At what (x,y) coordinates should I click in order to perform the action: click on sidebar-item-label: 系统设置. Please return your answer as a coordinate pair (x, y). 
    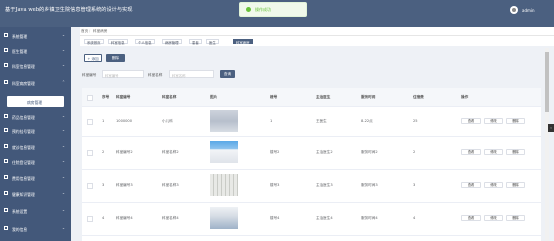
    Looking at the image, I should click on (20, 211).